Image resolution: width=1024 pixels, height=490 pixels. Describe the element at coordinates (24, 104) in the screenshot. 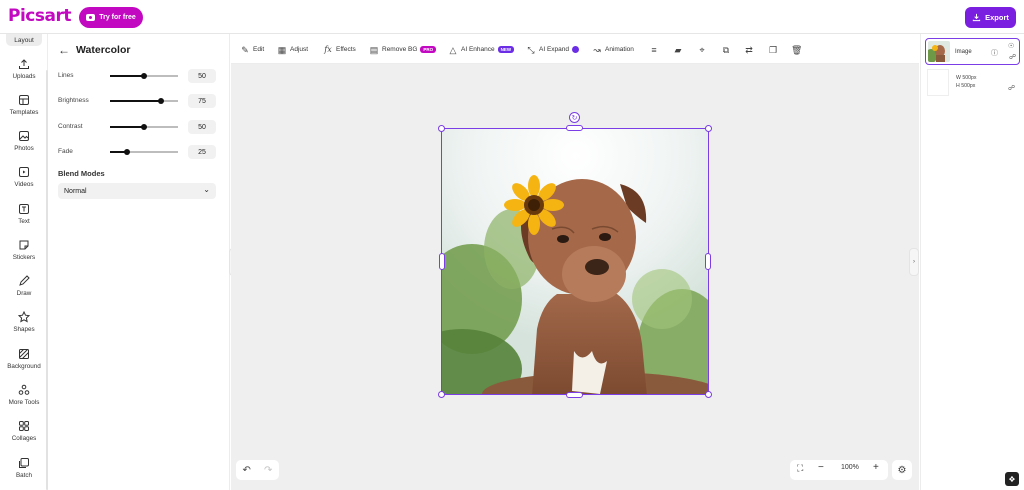

I see `sidebar-item-templates: Templates` at that location.